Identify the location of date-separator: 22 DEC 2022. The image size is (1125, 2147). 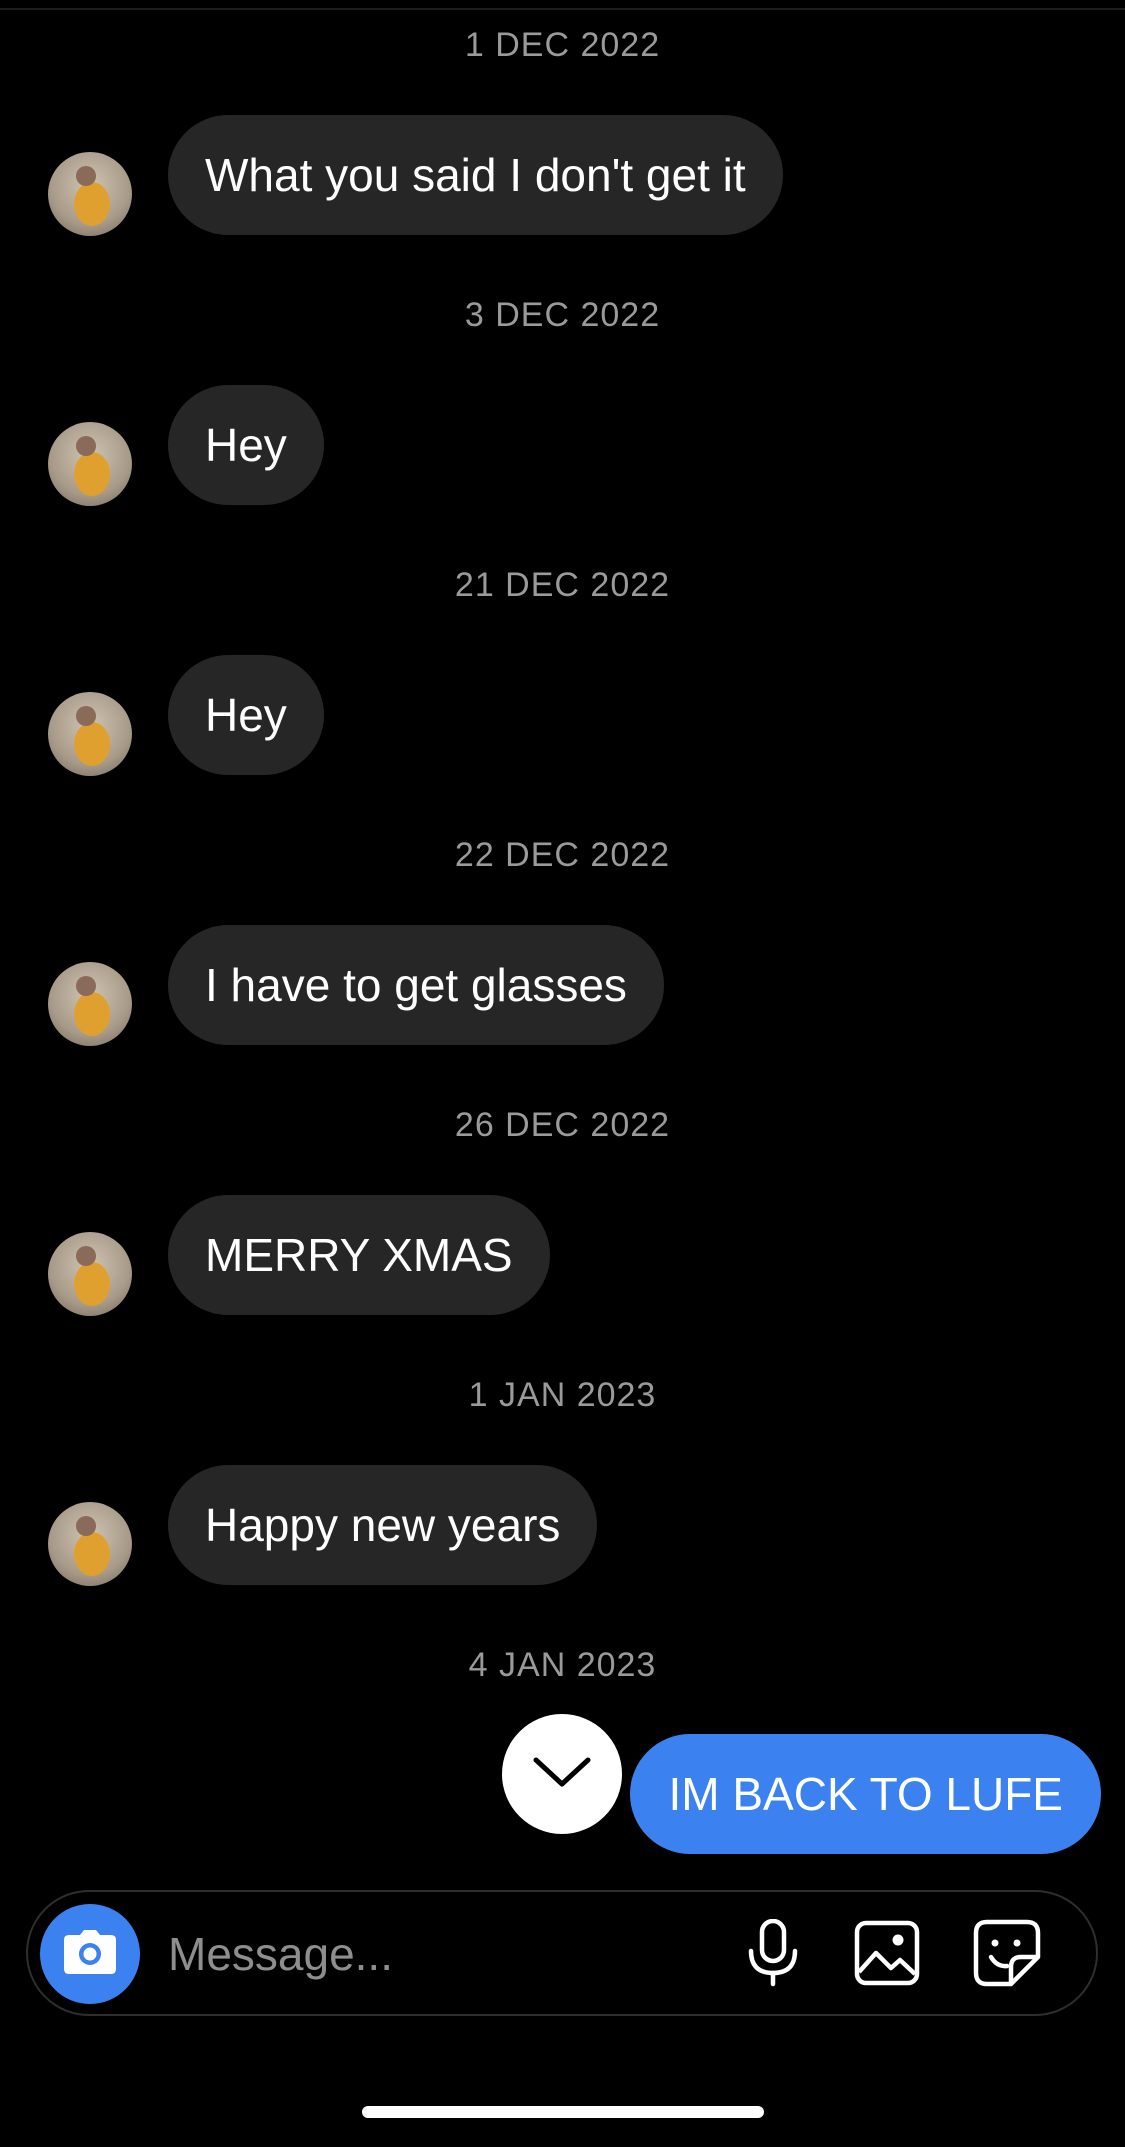
(562, 855).